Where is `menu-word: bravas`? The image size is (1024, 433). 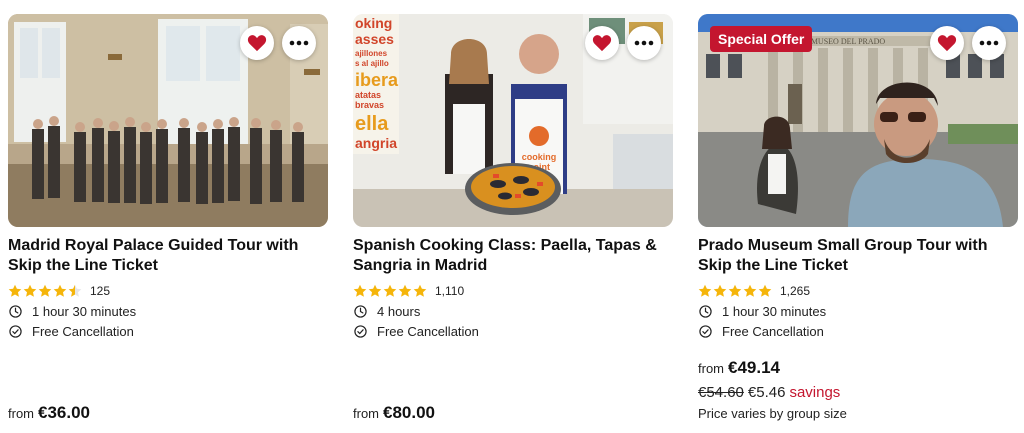
menu-word: bravas is located at coordinates (369, 105).